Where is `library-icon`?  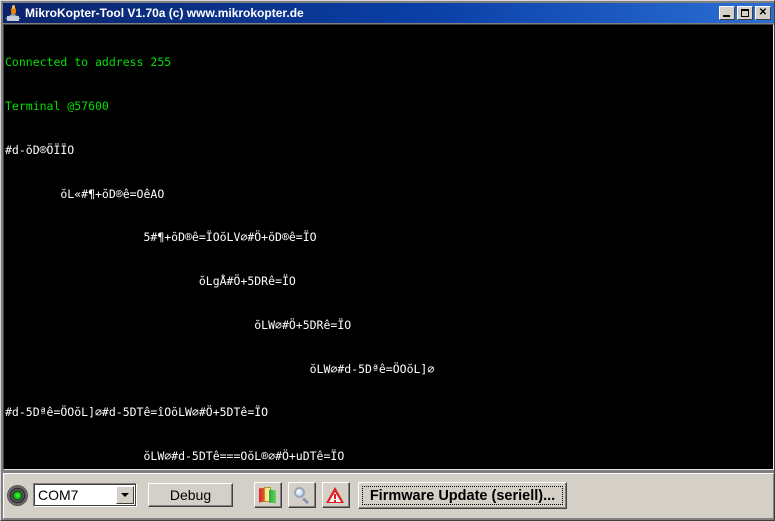
library-icon is located at coordinates (268, 495).